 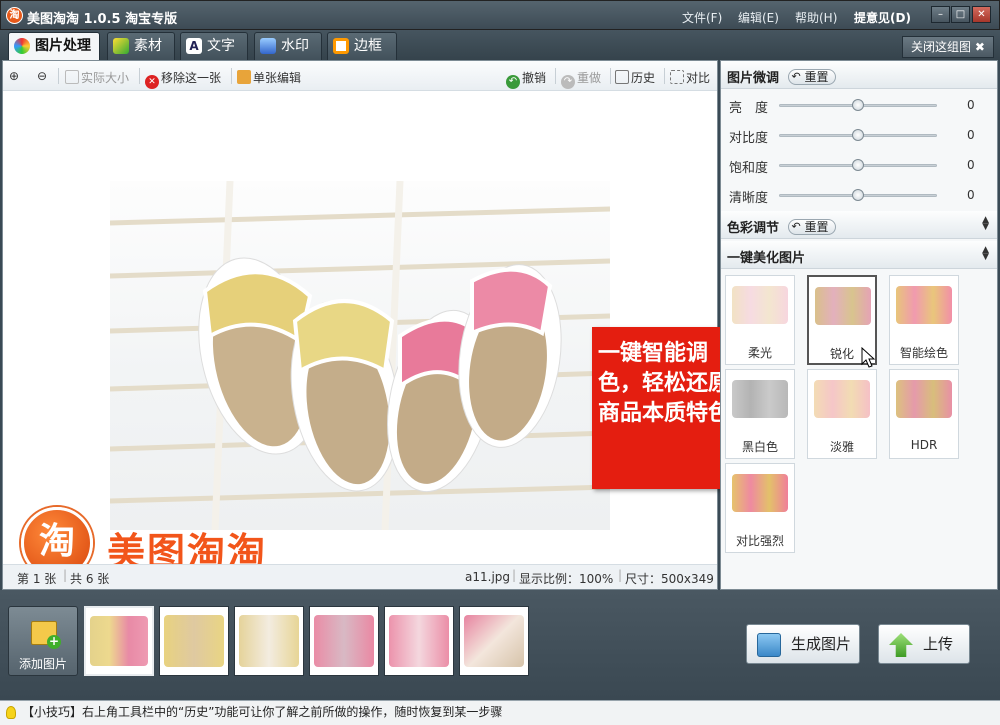 What do you see at coordinates (938, 644) in the screenshot?
I see `upload-label: 上传` at bounding box center [938, 644].